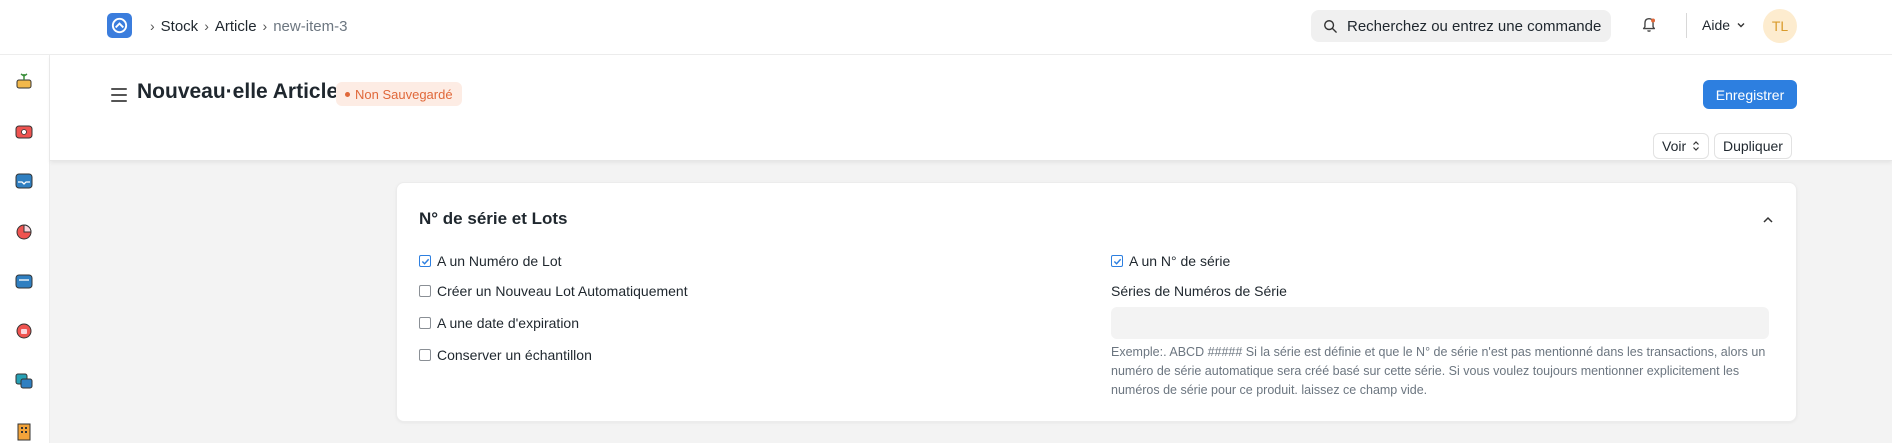 This screenshot has width=1892, height=443. I want to click on sort-updown-icon, so click(1696, 146).